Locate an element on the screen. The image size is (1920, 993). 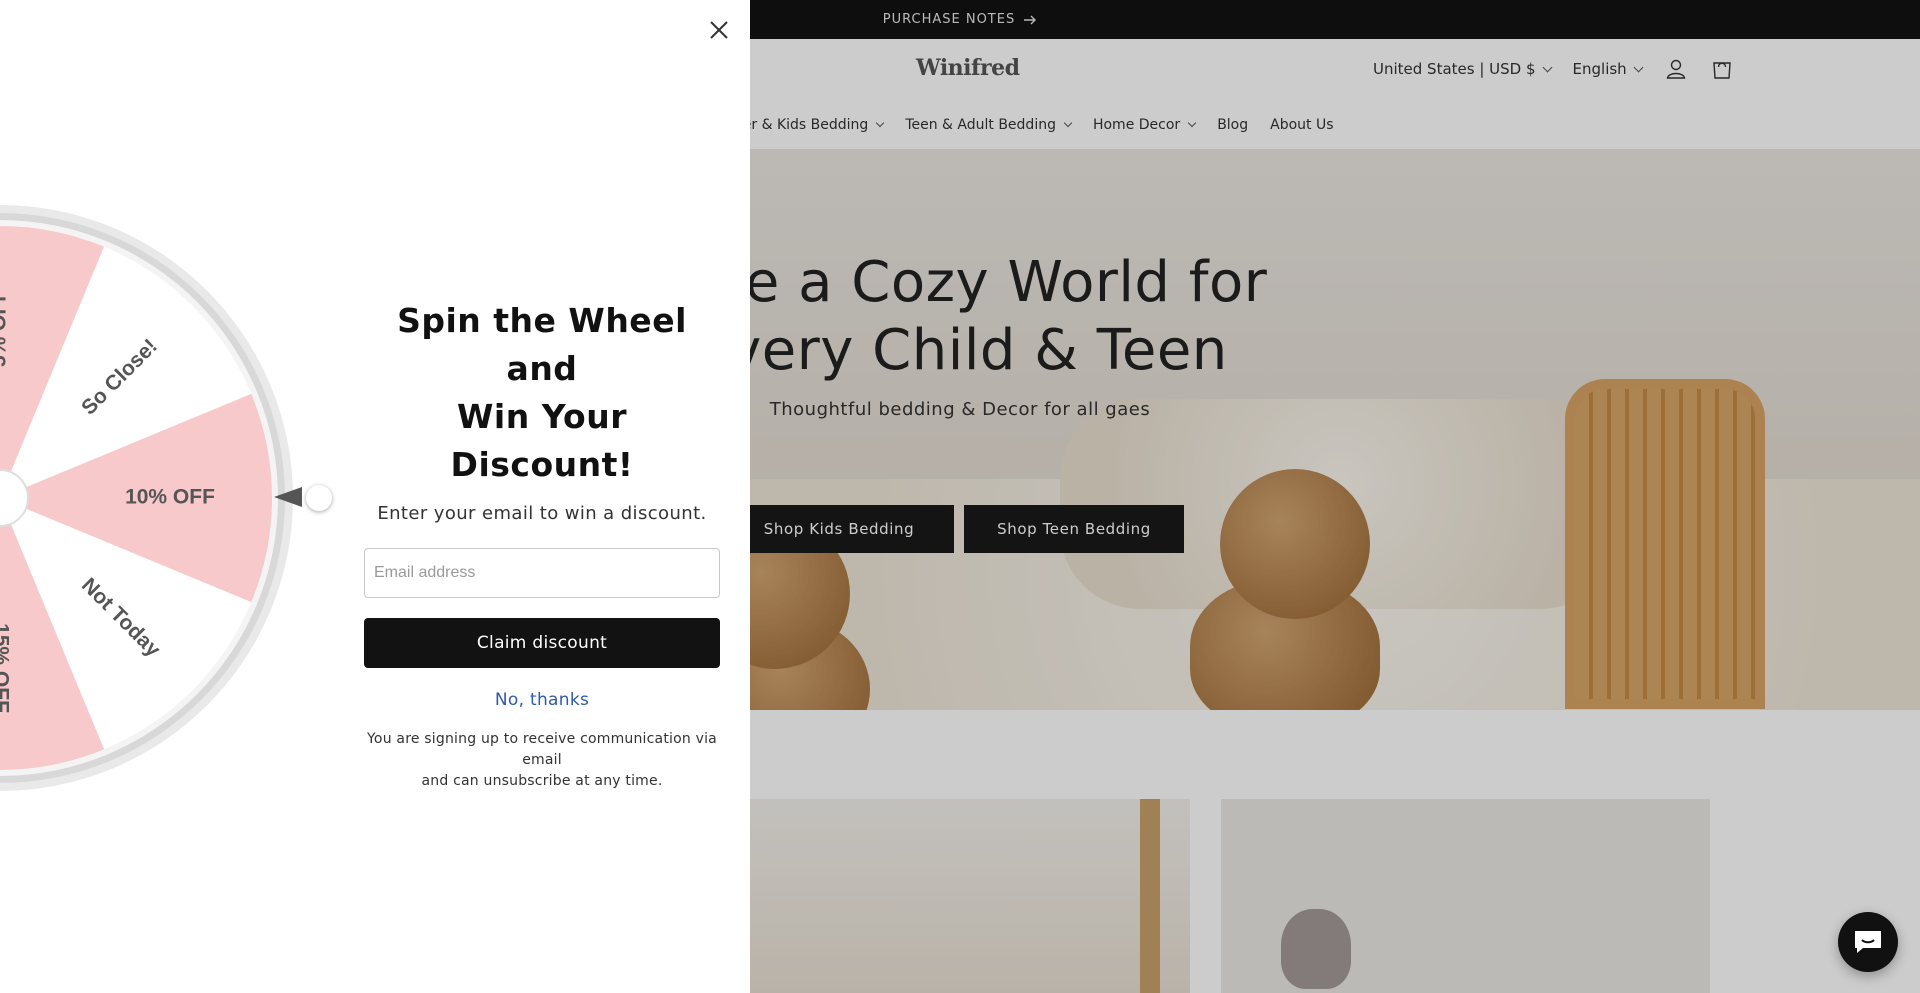
popup-subtitle: Enter your email to win a discount. is located at coordinates (542, 513).